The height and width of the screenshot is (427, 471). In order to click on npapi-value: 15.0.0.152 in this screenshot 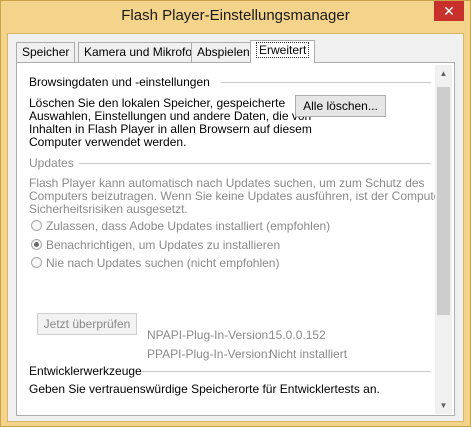, I will do `click(297, 335)`.